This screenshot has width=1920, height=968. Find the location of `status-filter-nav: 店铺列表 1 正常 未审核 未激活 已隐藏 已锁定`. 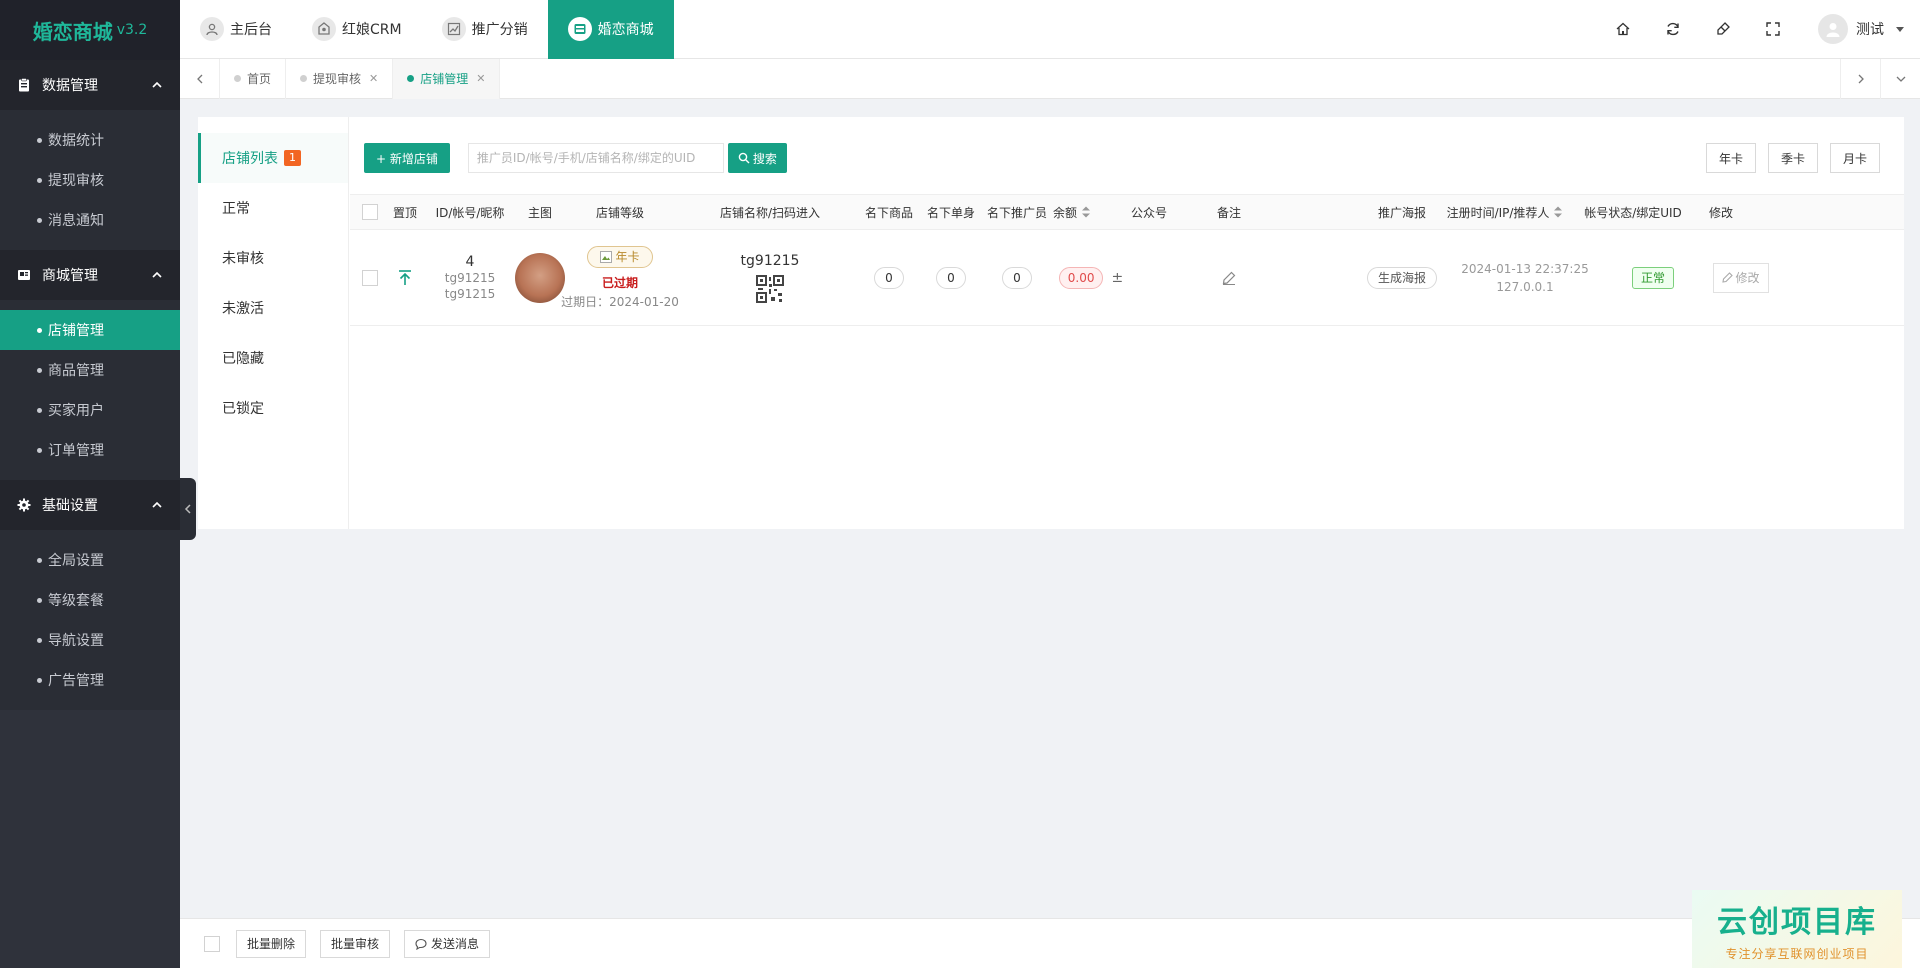

status-filter-nav: 店铺列表 1 正常 未审核 未激活 已隐藏 已锁定 is located at coordinates (273, 323).